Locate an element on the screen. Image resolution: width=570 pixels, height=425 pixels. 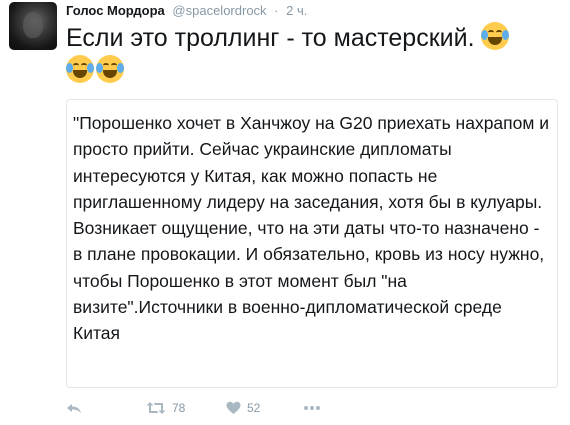
tweet-text-content: Если это троллинг - то мастерский. is located at coordinates (270, 38).